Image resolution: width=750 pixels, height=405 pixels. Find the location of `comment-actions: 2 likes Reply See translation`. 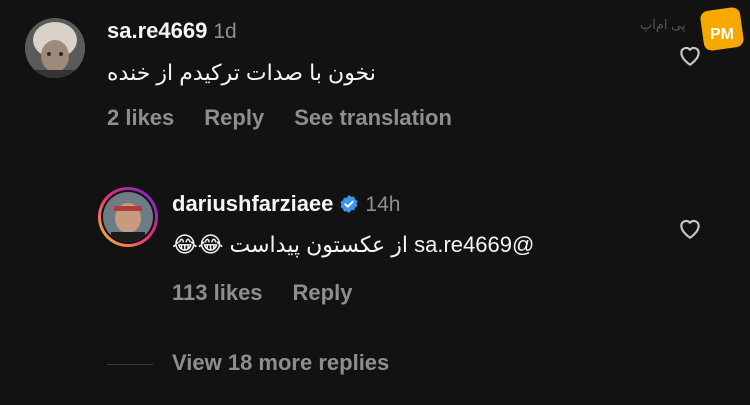

comment-actions: 2 likes Reply See translation is located at coordinates (294, 118).